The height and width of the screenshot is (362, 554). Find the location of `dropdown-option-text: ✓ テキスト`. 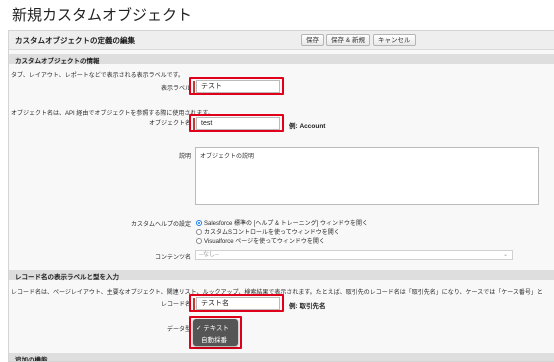

dropdown-option-text: ✓ テキスト is located at coordinates (212, 327).